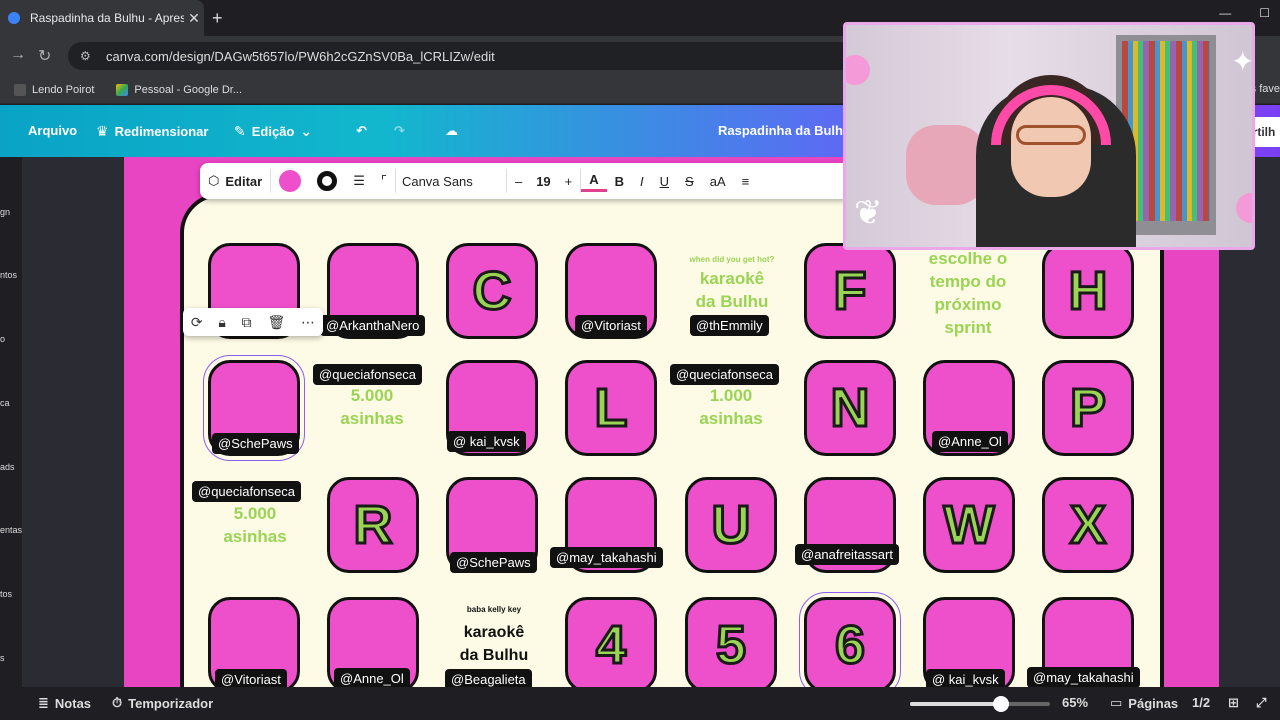 The height and width of the screenshot is (720, 1280). Describe the element at coordinates (1225, 13) in the screenshot. I see `minimize-icon: —` at that location.